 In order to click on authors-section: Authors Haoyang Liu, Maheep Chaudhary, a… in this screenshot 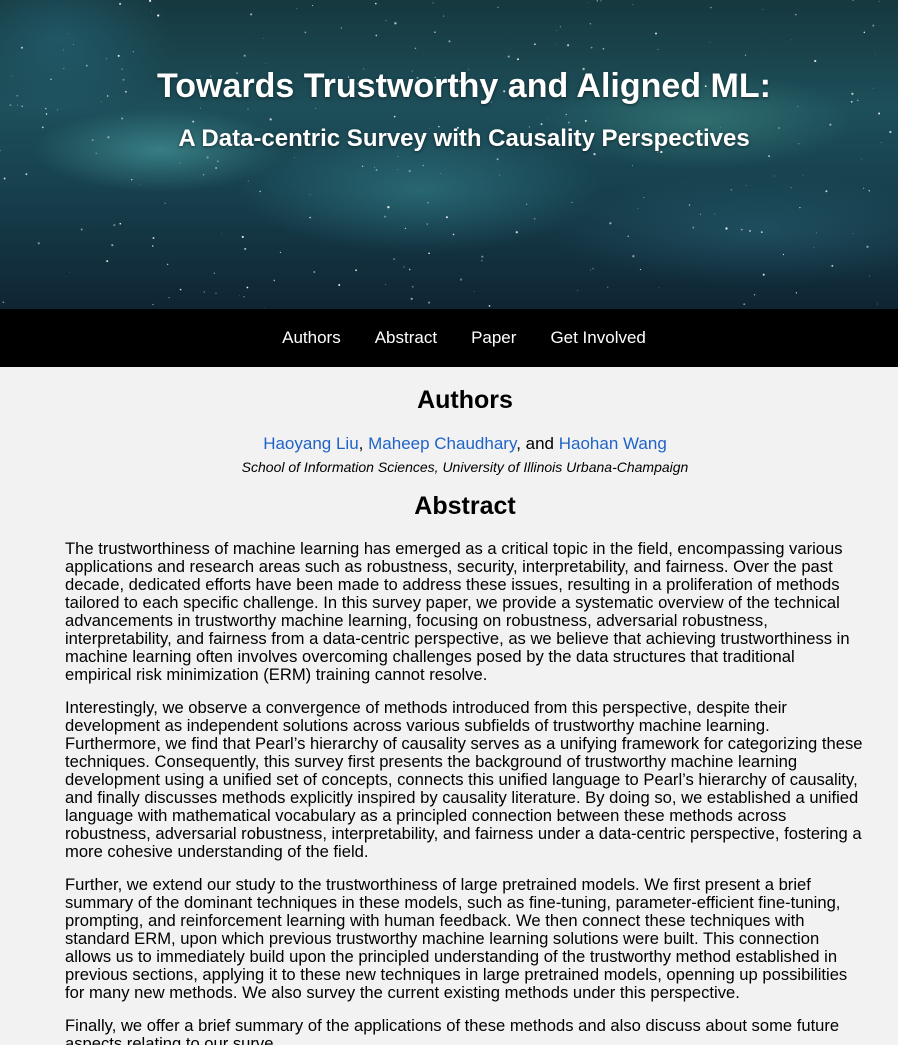, I will do `click(465, 421)`.